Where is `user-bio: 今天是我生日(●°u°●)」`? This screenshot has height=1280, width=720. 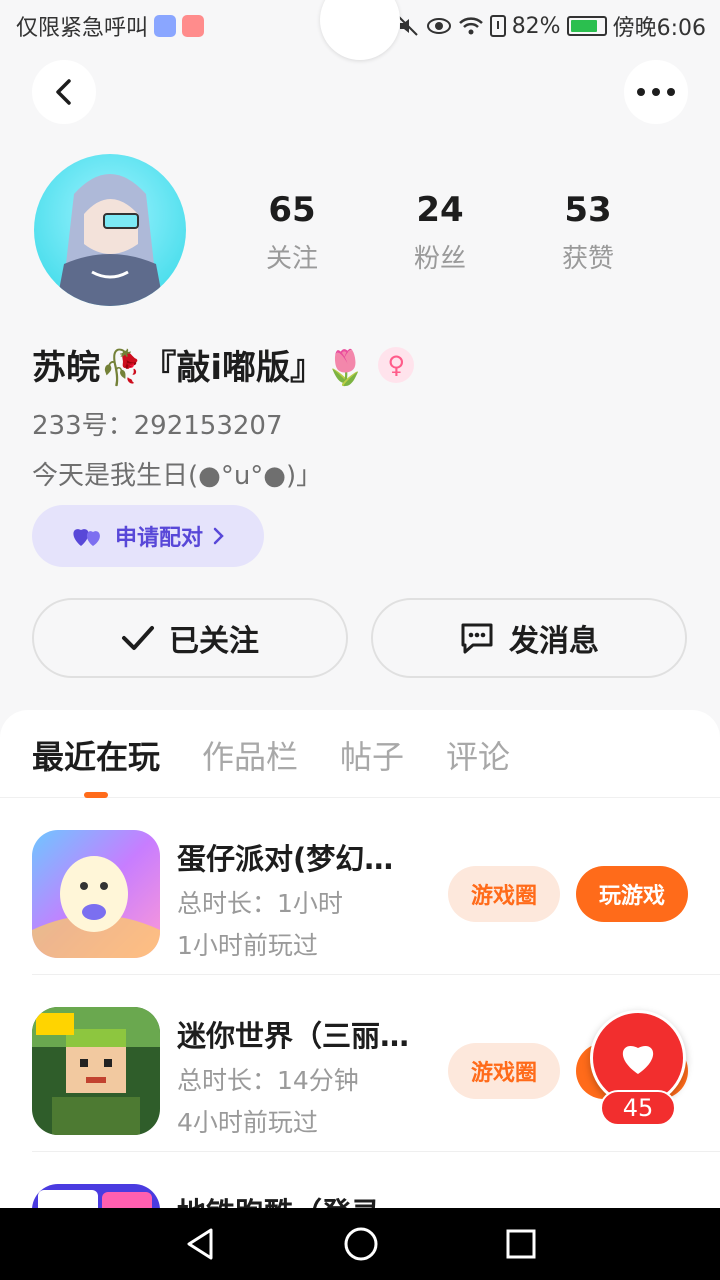
user-bio: 今天是我生日(●°u°●)」 is located at coordinates (177, 476).